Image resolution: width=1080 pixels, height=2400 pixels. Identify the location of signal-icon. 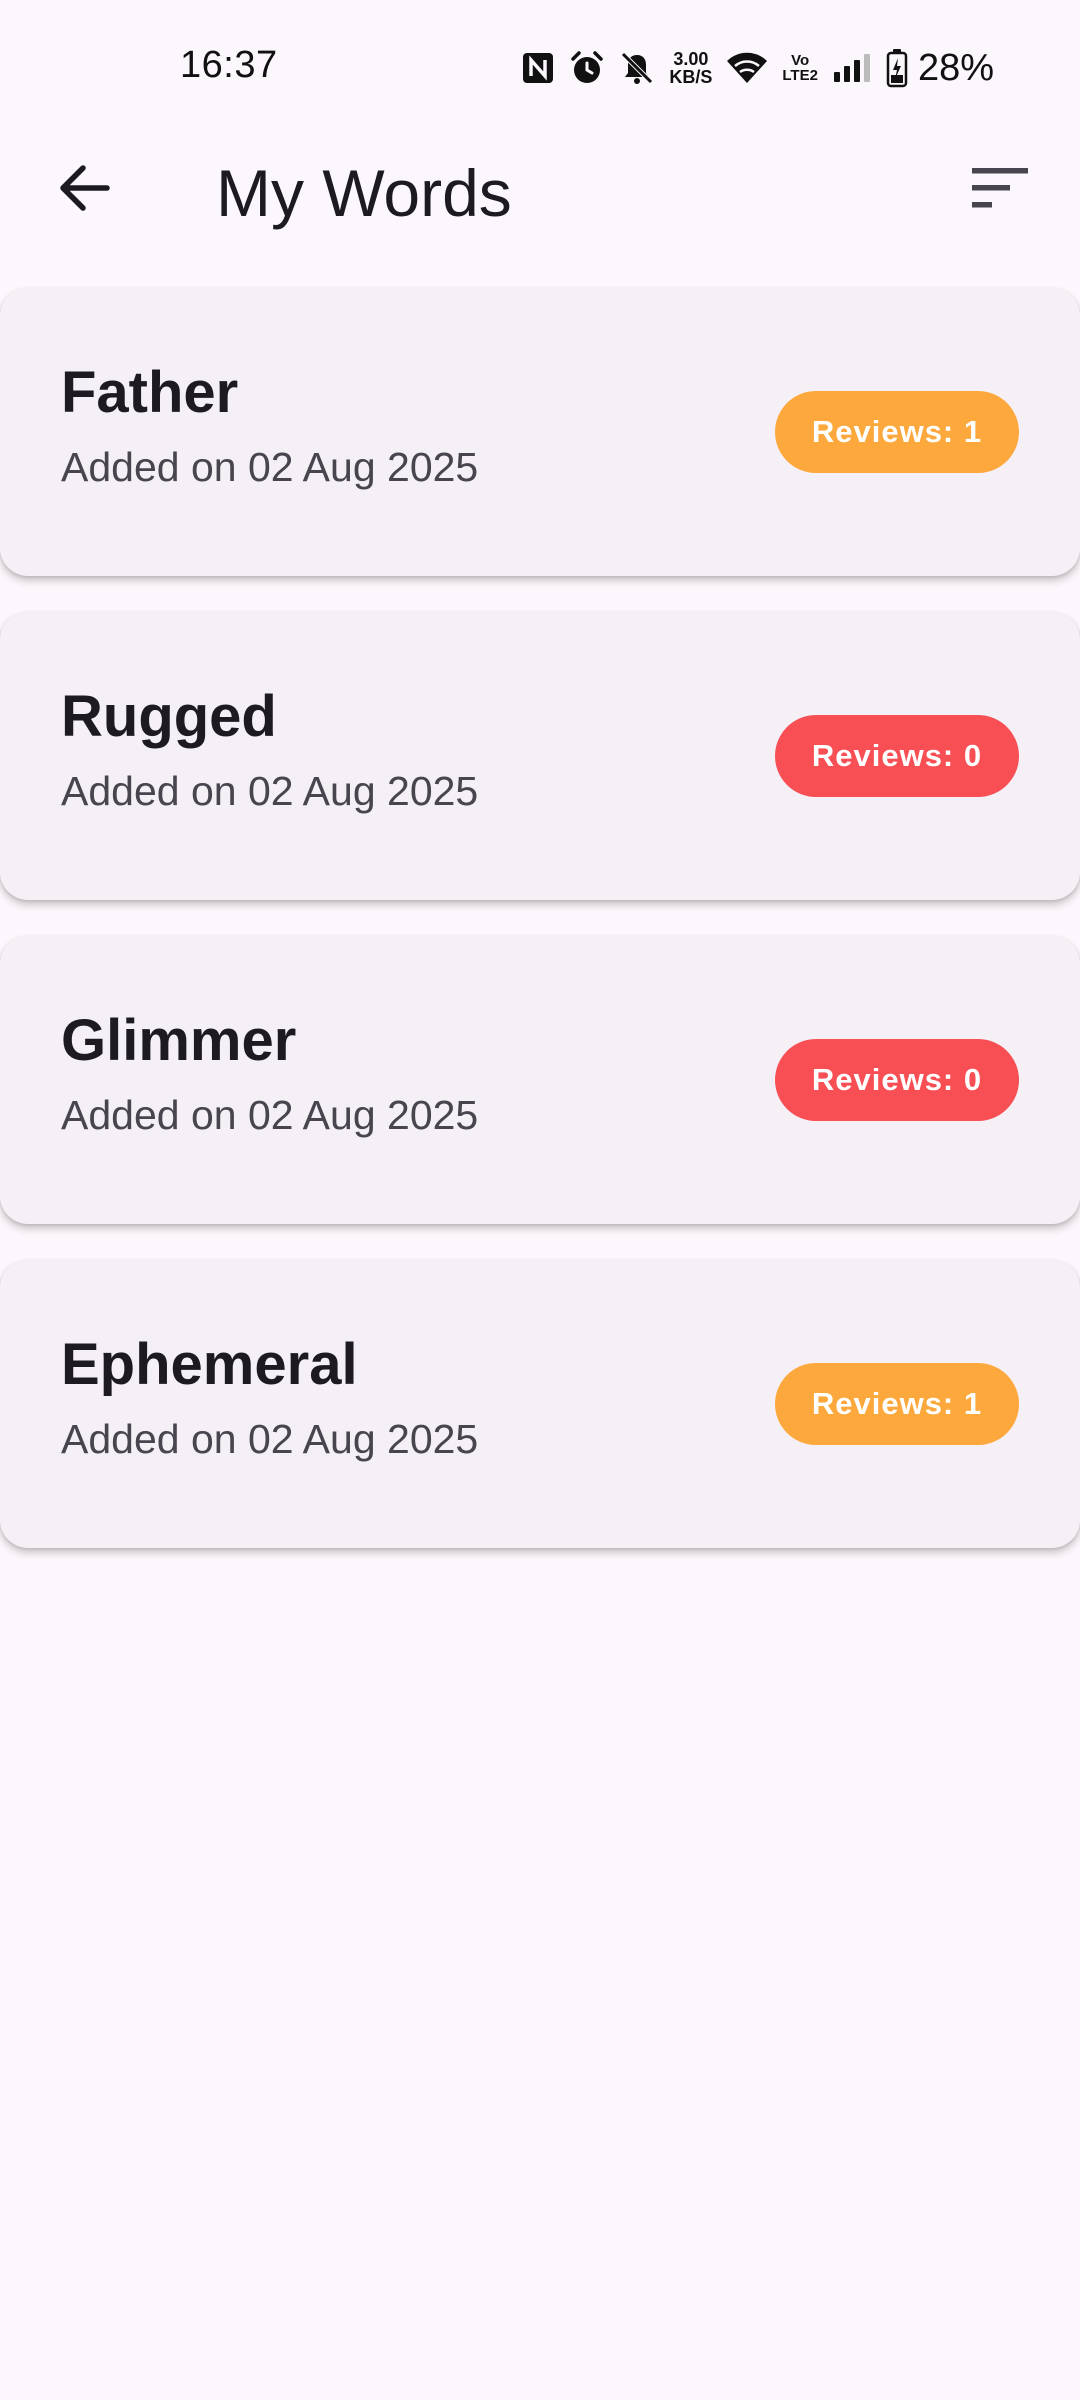
(852, 68).